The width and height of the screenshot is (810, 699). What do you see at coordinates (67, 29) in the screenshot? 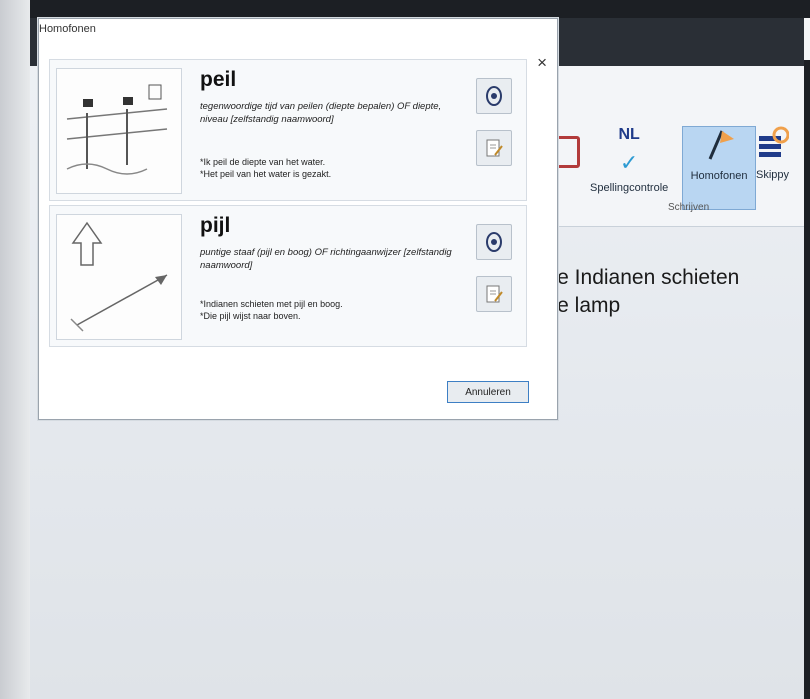
I see `dialog-title: Homofonen` at bounding box center [67, 29].